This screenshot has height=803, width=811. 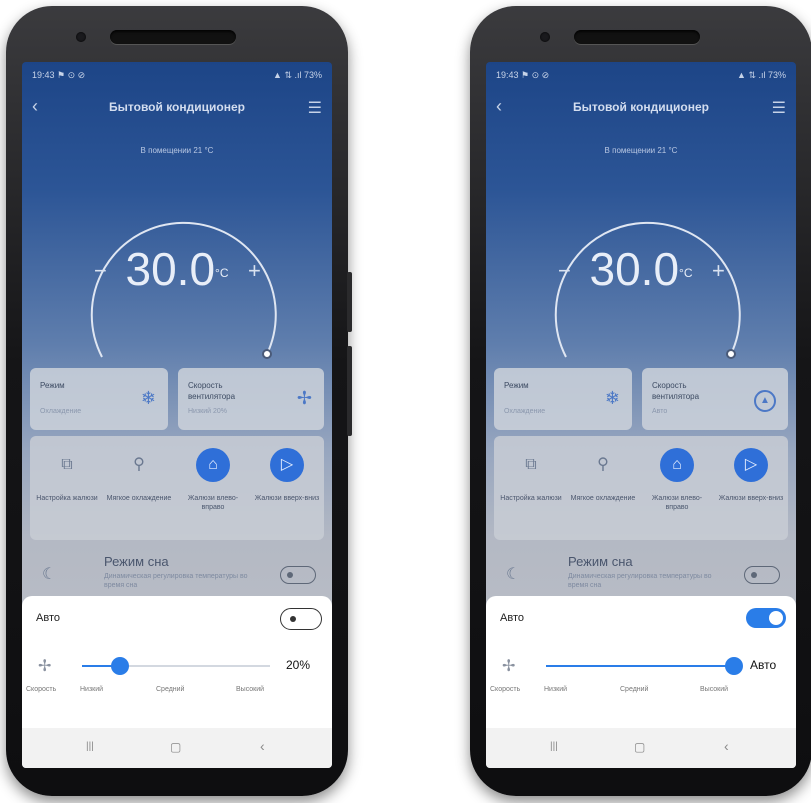 I want to click on sleep-title: Режим сна, so click(x=136, y=561).